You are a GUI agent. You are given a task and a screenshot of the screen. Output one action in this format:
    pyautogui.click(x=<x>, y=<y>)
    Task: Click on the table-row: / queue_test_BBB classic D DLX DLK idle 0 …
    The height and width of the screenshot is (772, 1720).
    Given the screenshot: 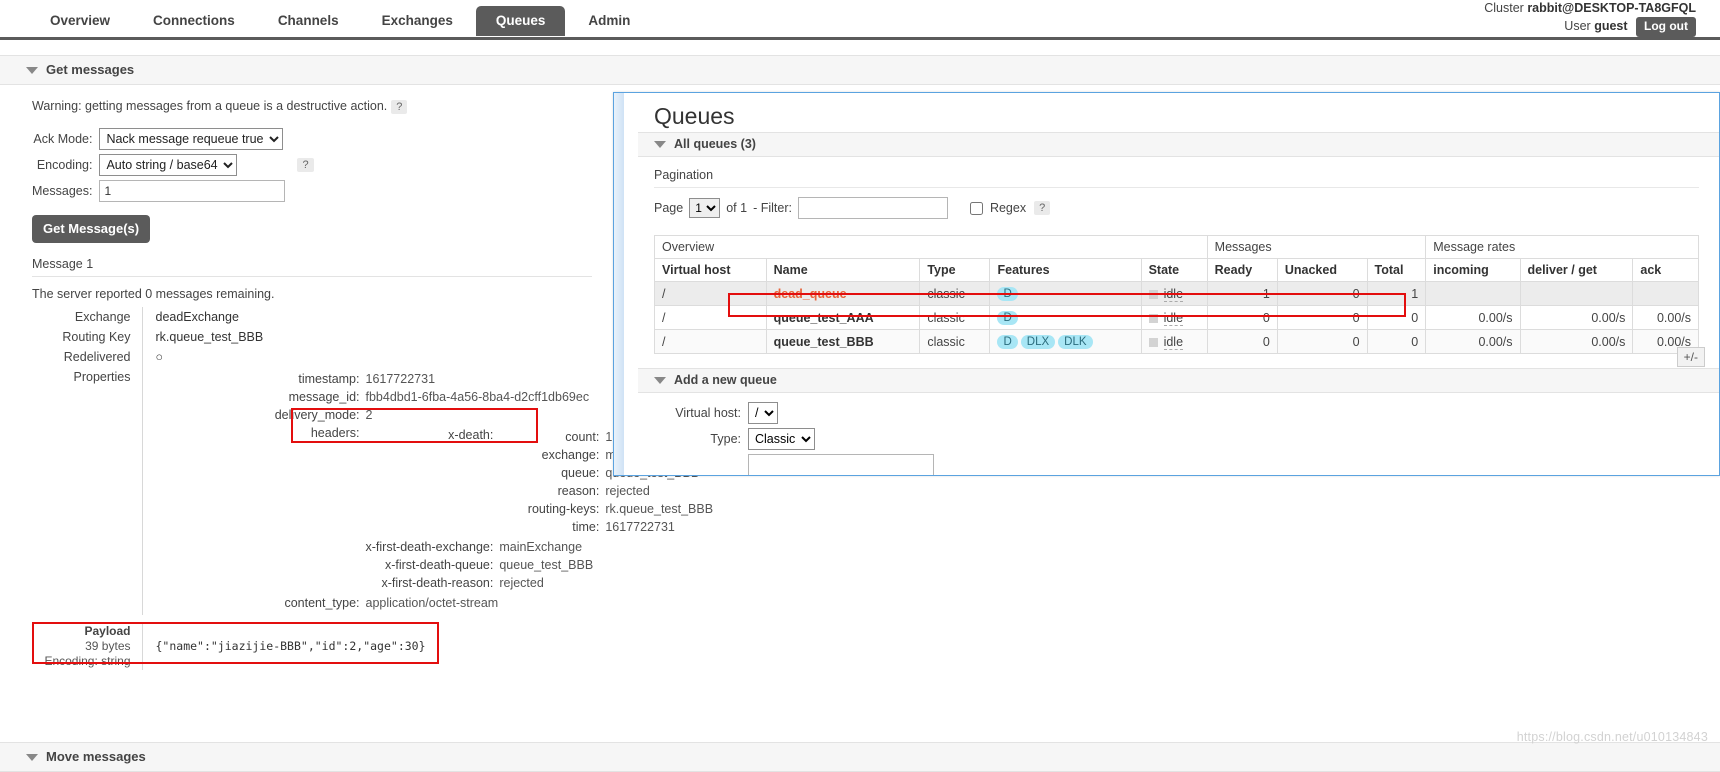 What is the action you would take?
    pyautogui.click(x=1176, y=341)
    